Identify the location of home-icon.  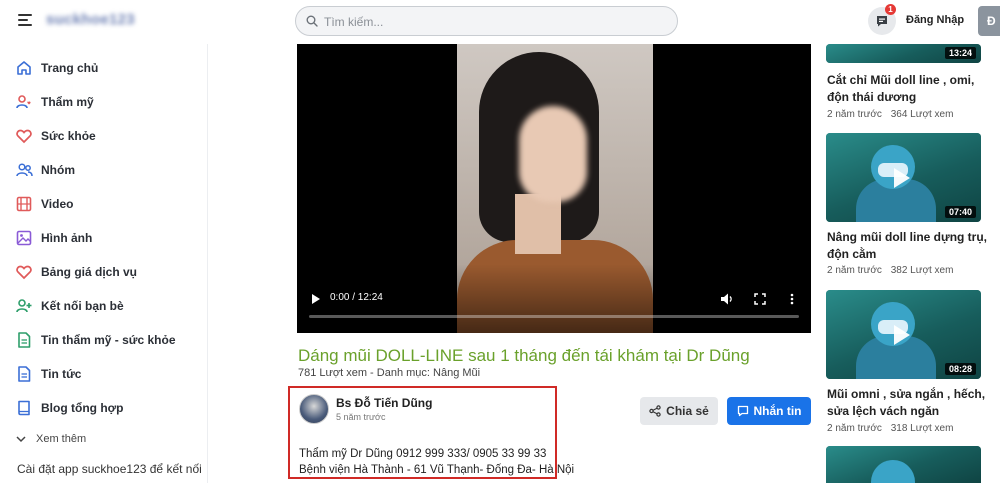
(24, 68).